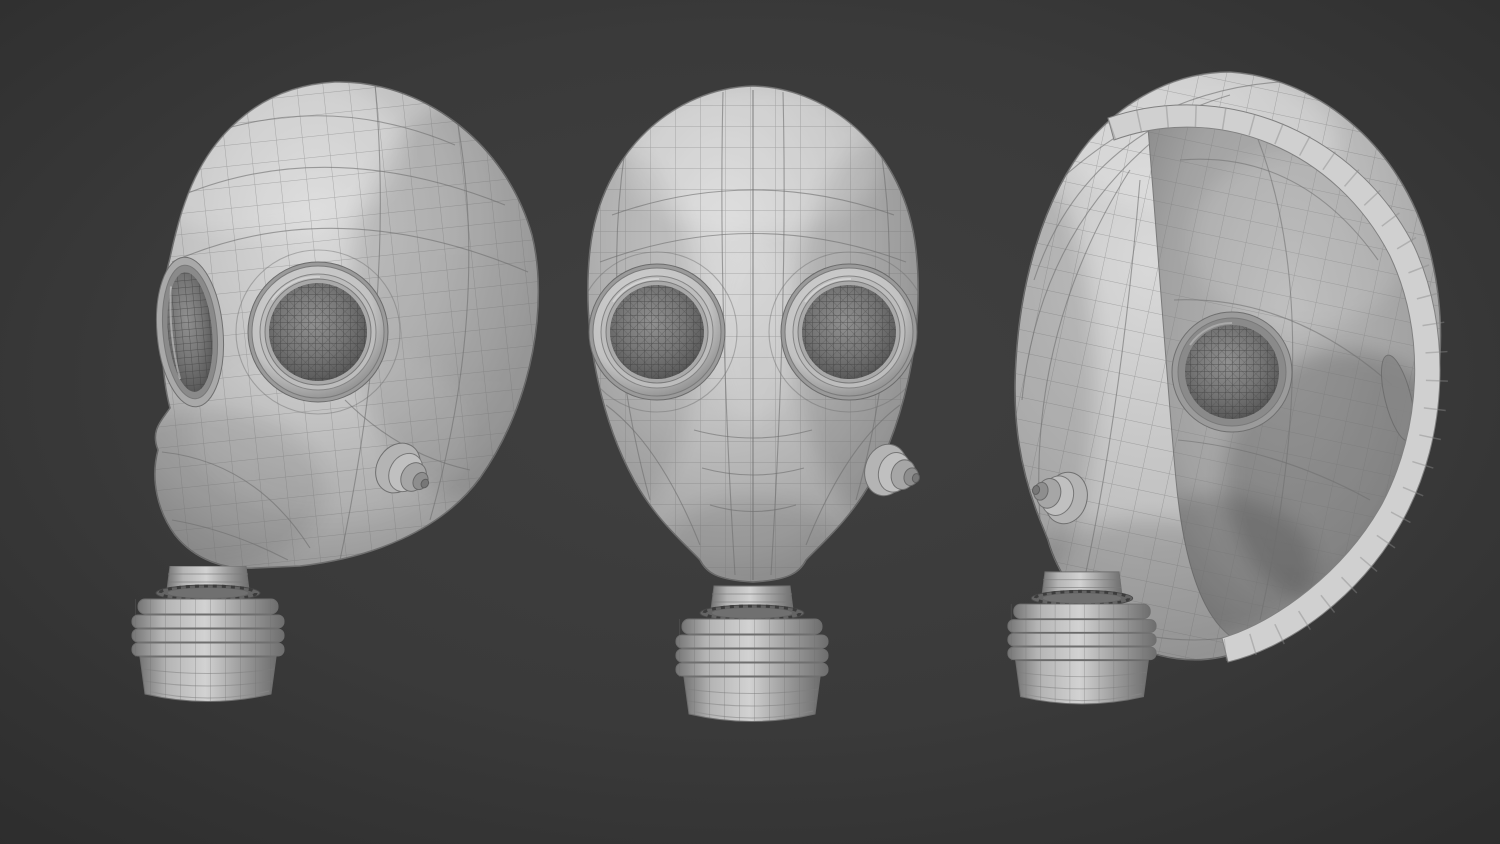  I want to click on eyepiece-left, so click(657, 332).